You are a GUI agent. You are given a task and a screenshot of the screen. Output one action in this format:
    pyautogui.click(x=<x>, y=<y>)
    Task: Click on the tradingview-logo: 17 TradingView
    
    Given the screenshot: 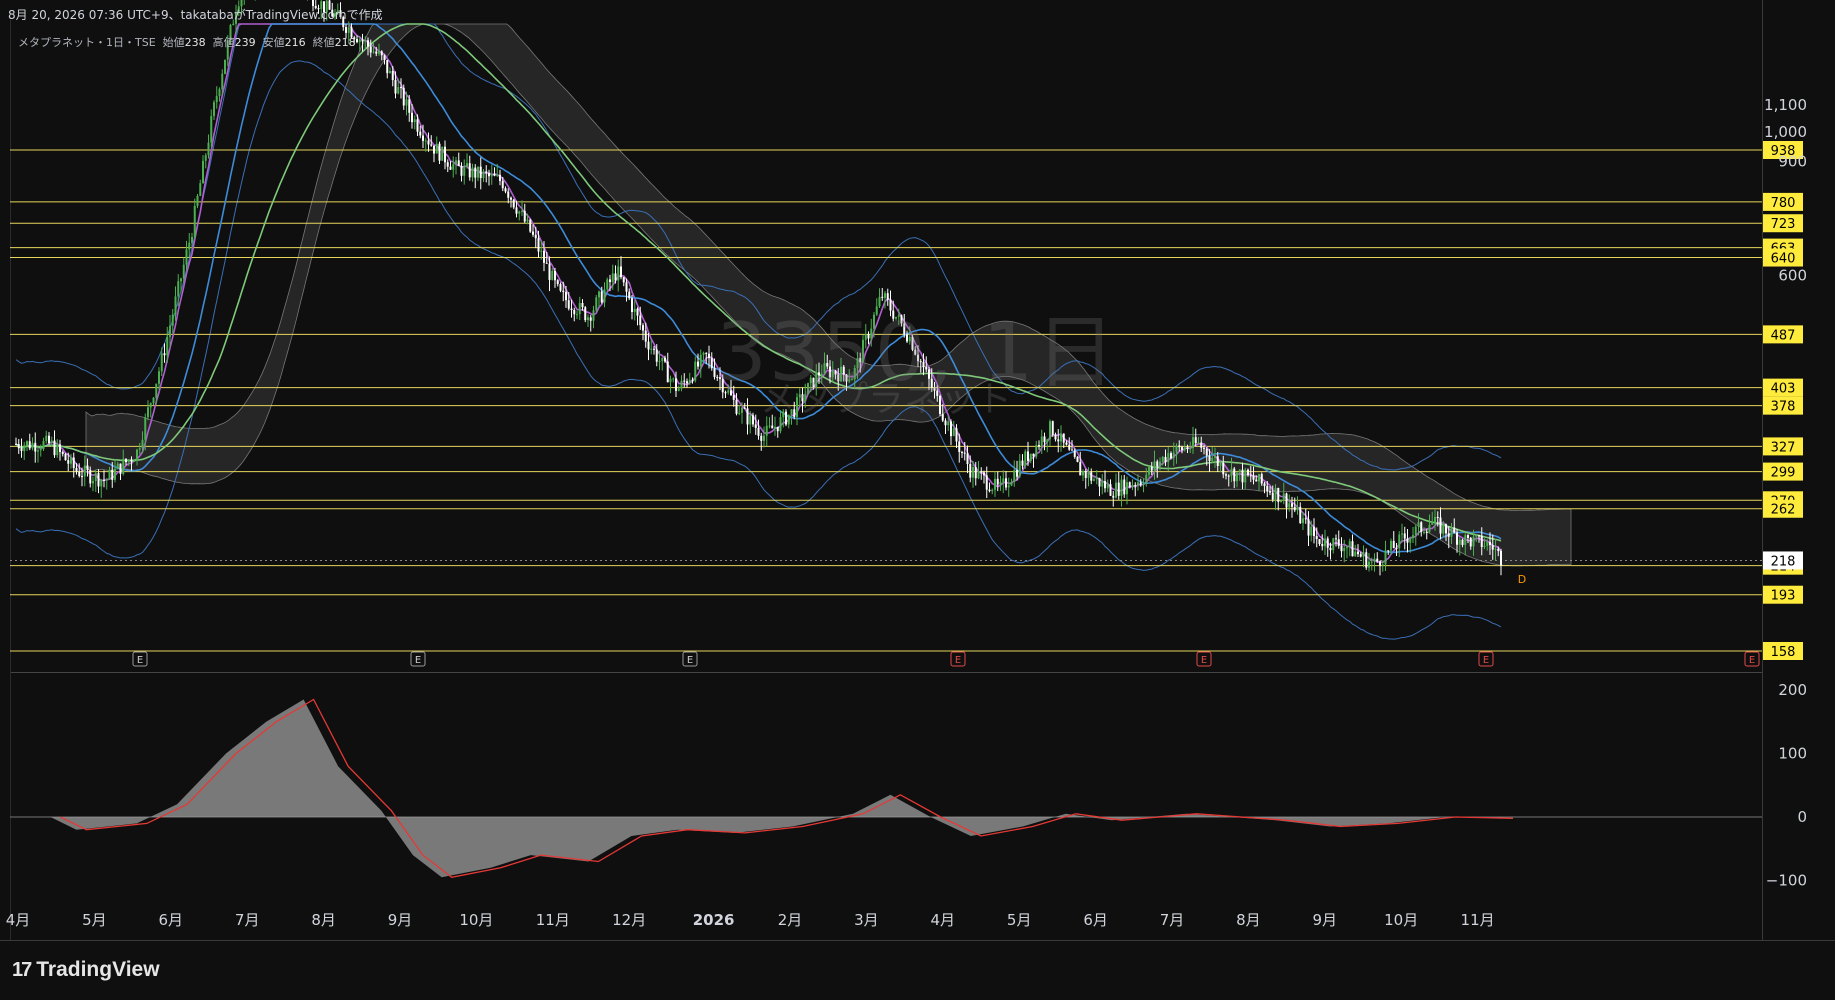 What is the action you would take?
    pyautogui.click(x=86, y=970)
    